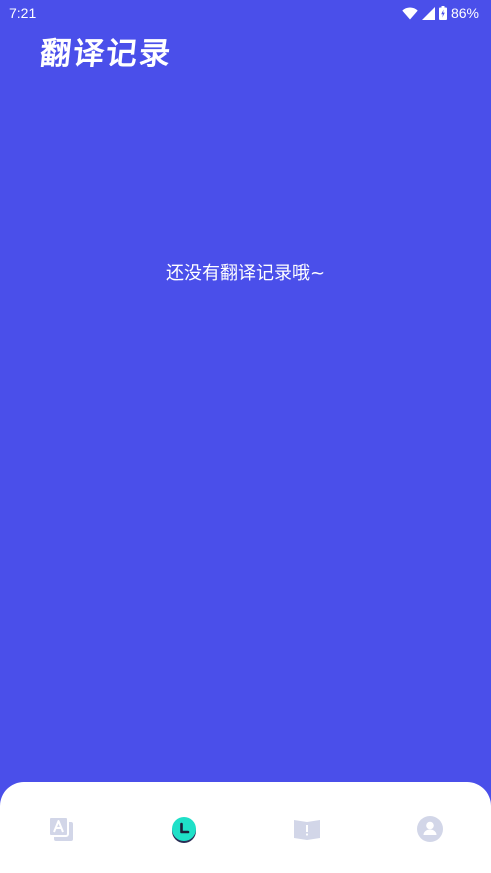 The width and height of the screenshot is (491, 873). I want to click on nav-tab-profile, so click(430, 829).